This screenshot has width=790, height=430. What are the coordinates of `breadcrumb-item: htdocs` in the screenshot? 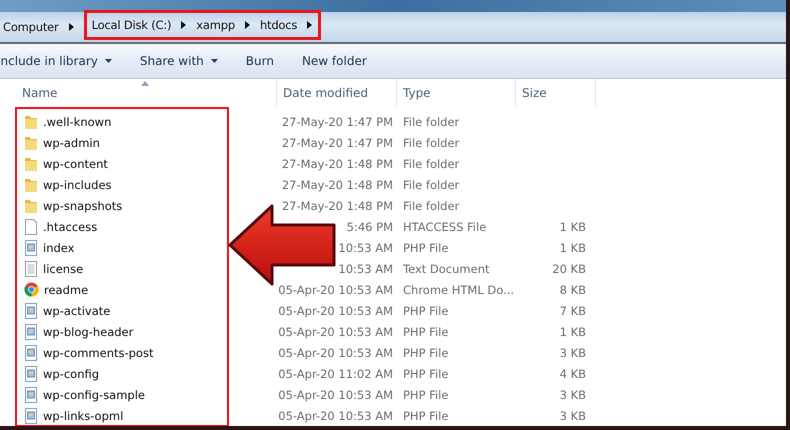 It's located at (279, 25).